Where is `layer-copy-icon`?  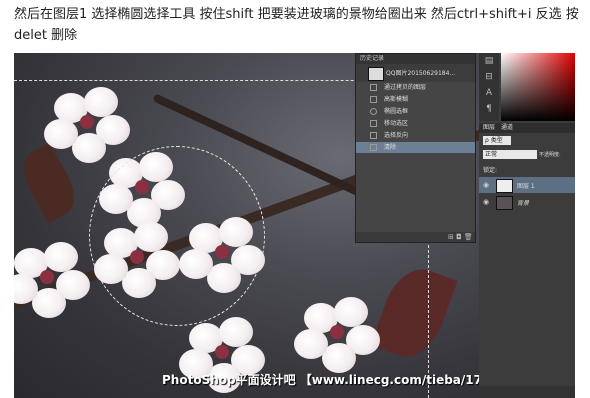 layer-copy-icon is located at coordinates (373, 87).